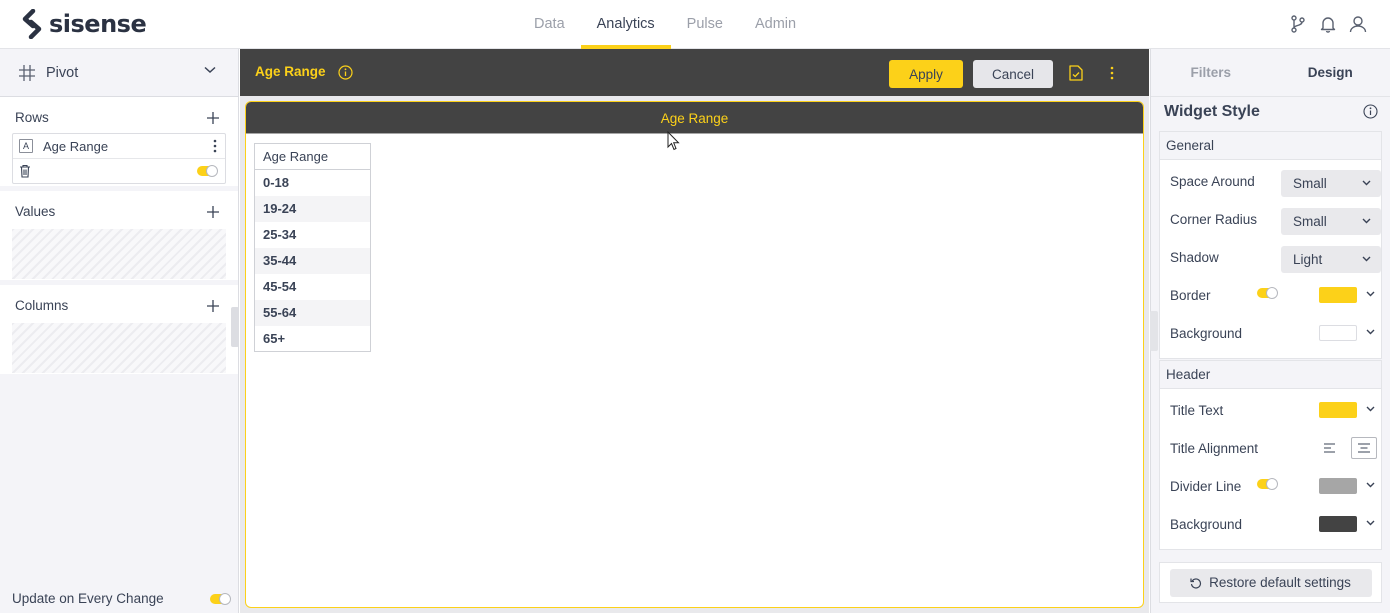 Image resolution: width=1390 pixels, height=613 pixels. Describe the element at coordinates (313, 339) in the screenshot. I see `pivot-row-cell: 65+` at that location.